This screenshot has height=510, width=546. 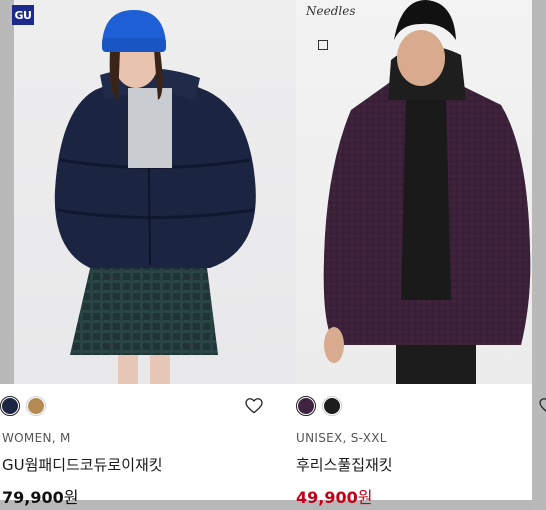 I want to click on brand-logo-gu: GU, so click(x=23, y=15).